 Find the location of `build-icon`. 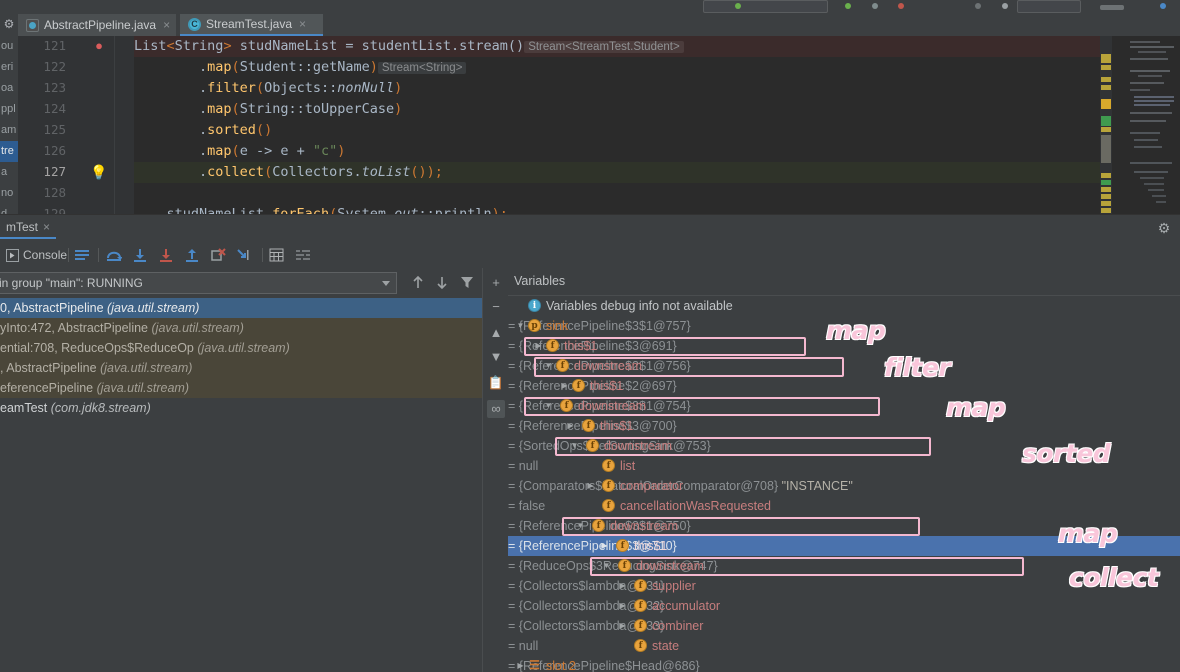

build-icon is located at coordinates (978, 6).